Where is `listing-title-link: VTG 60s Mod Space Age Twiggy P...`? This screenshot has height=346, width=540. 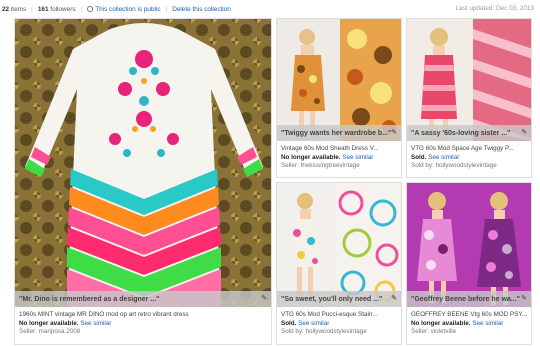
listing-title-link: VTG 60s Mod Space Age Twiggy P... is located at coordinates (462, 148).